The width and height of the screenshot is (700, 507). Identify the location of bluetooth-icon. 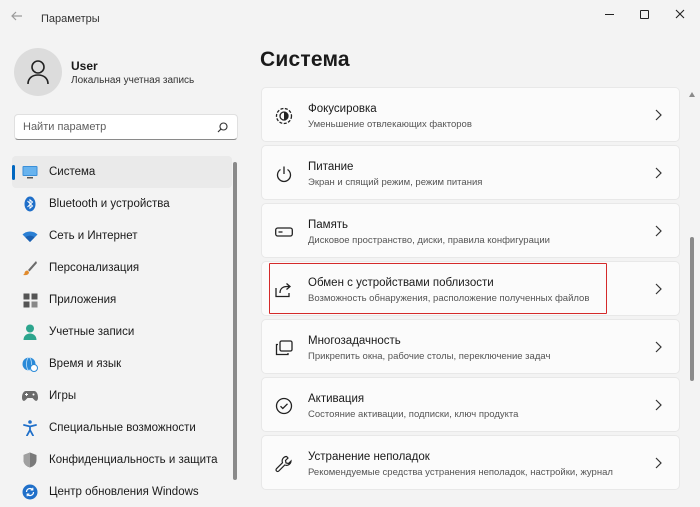
(30, 204).